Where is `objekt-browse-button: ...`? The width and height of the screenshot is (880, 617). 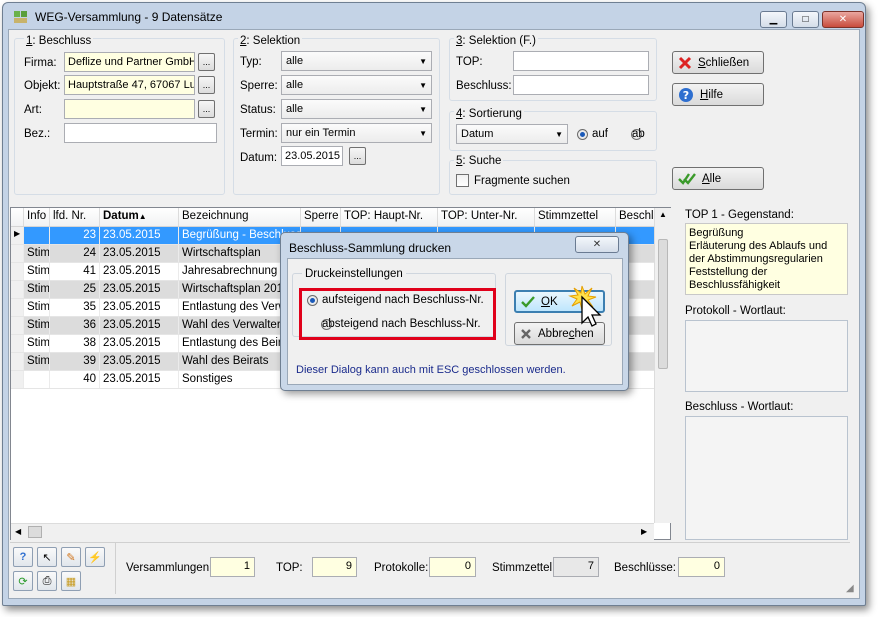 objekt-browse-button: ... is located at coordinates (206, 85).